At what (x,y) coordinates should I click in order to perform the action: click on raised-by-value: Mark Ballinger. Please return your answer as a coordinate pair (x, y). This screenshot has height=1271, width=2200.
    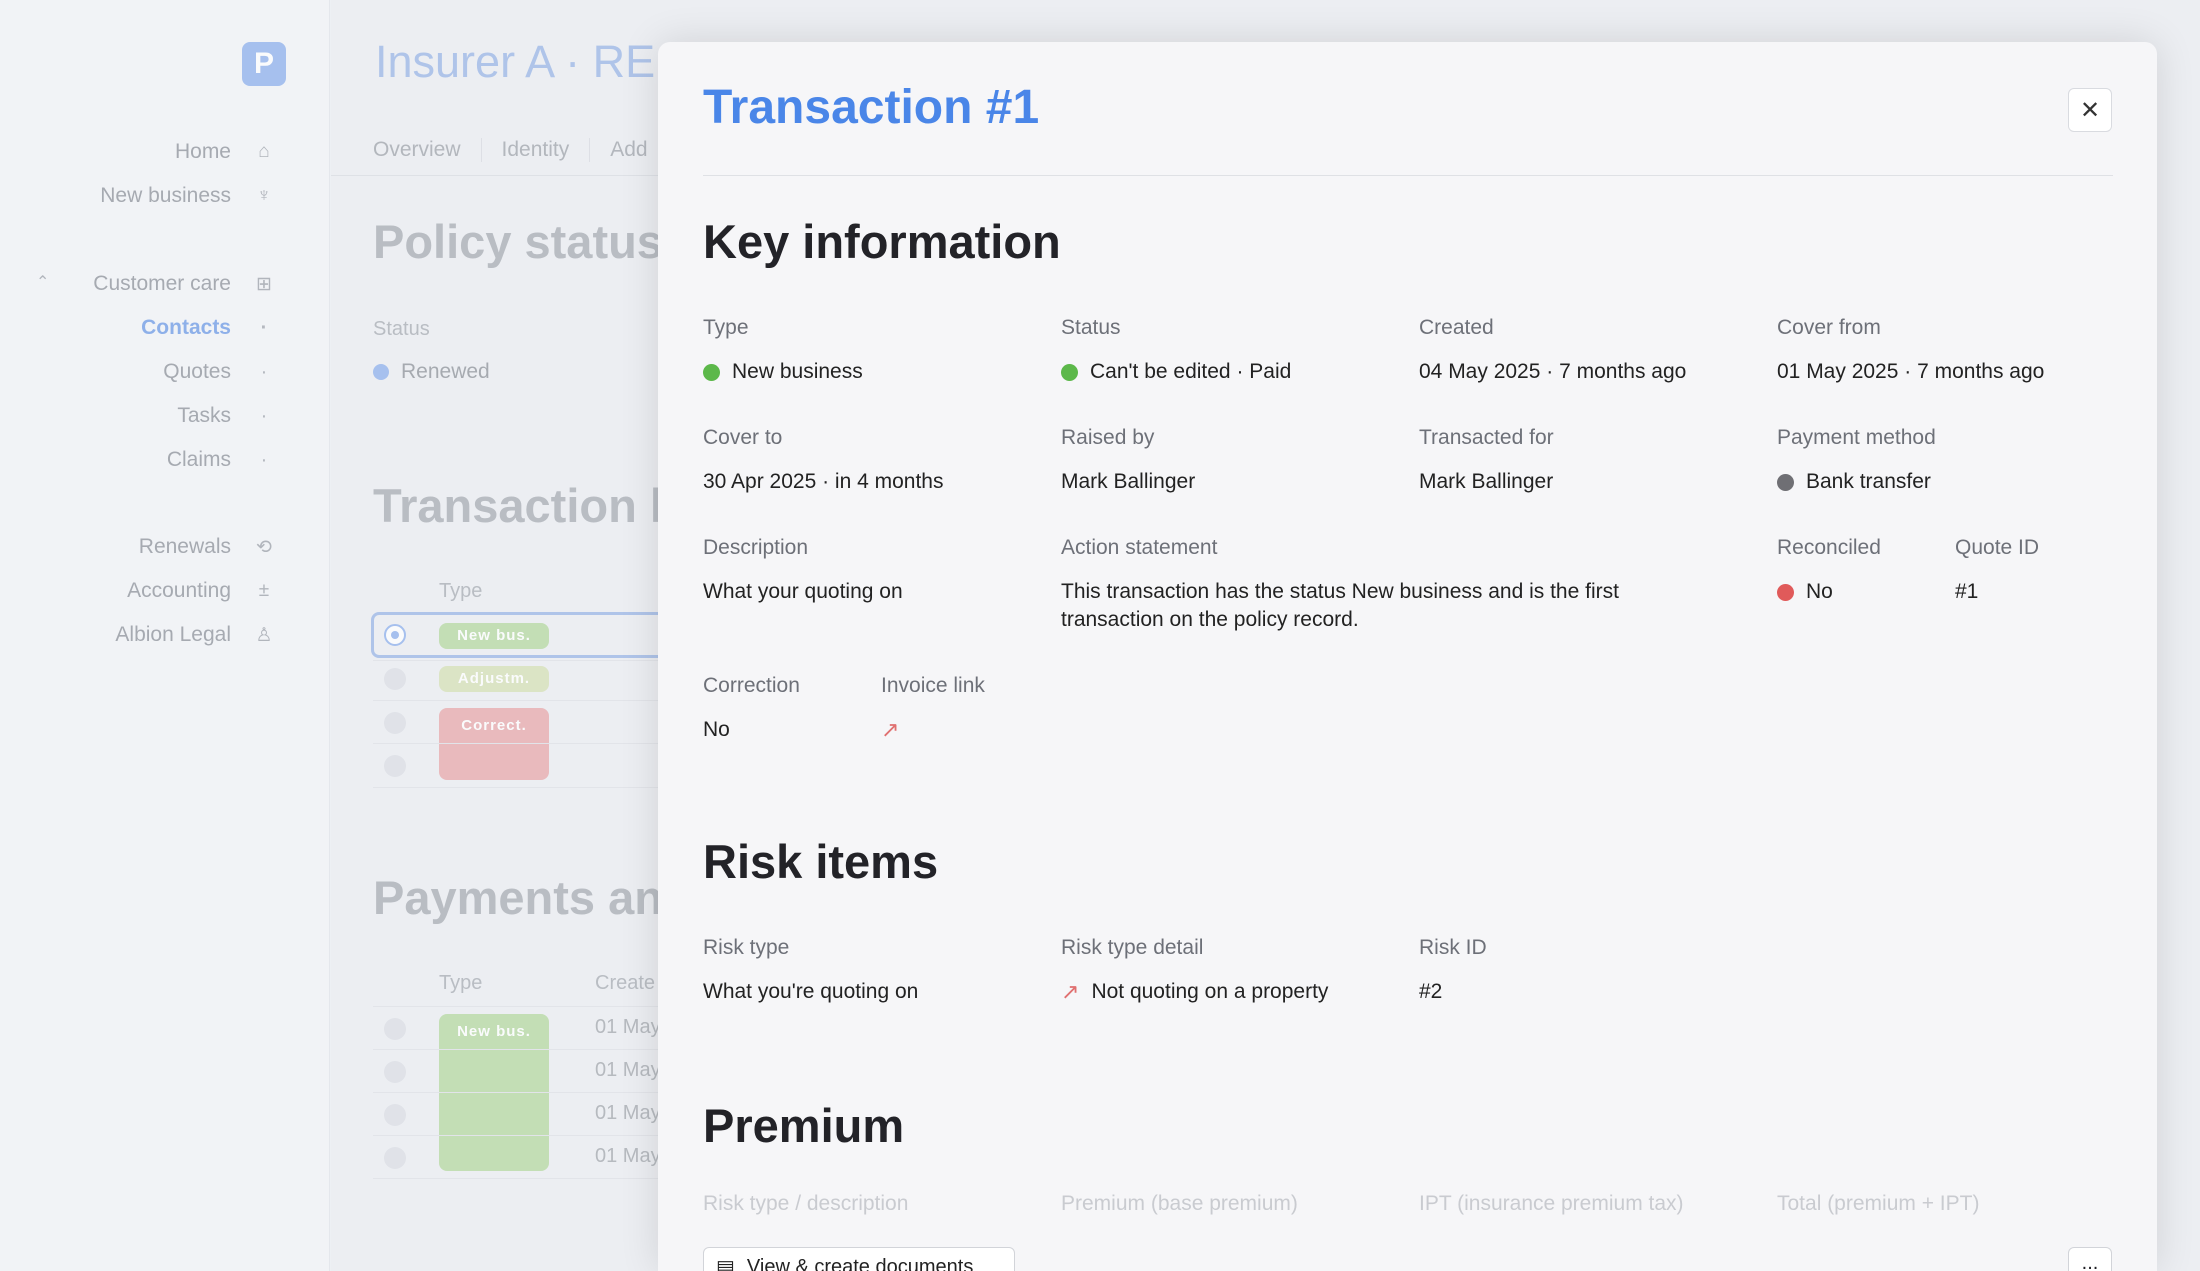
    Looking at the image, I should click on (1128, 481).